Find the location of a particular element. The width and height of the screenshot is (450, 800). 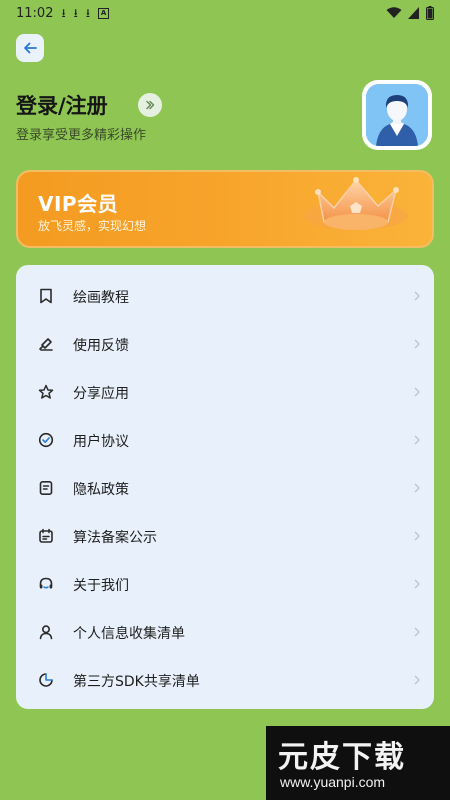

feedback-icon is located at coordinates (46, 344).